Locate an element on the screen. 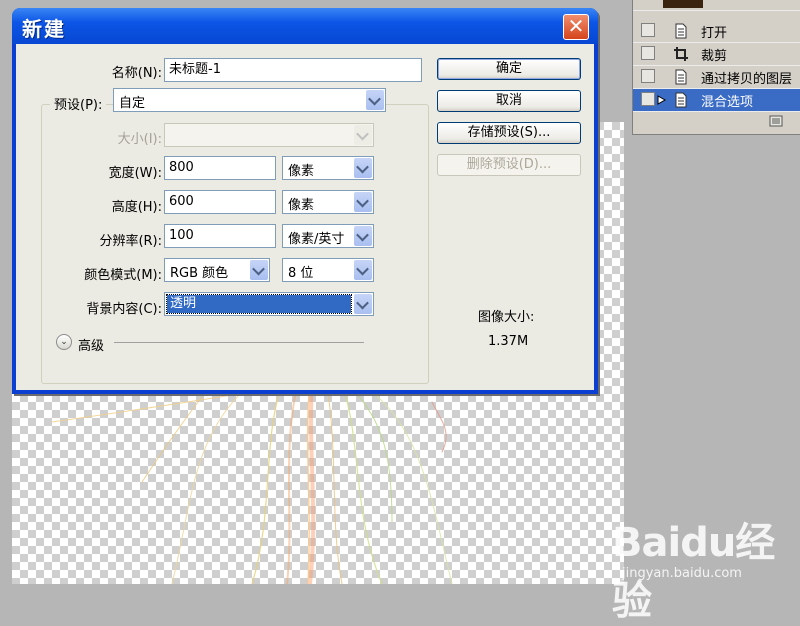  crop-icon is located at coordinates (681, 54).